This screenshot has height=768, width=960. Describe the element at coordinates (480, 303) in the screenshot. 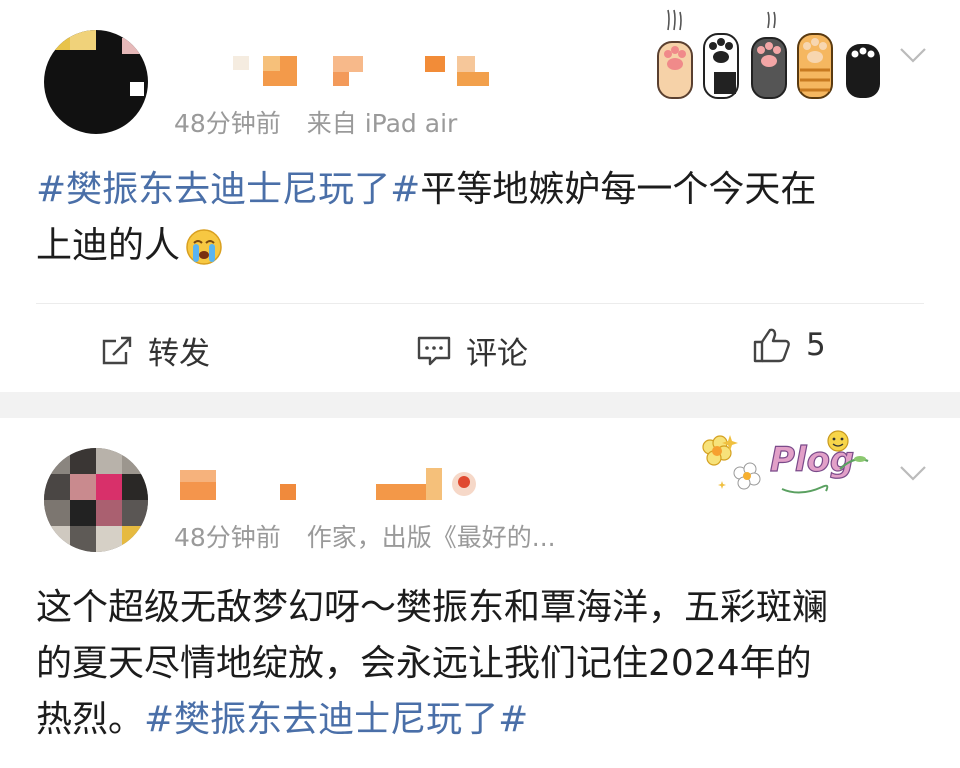

I see `divider` at that location.